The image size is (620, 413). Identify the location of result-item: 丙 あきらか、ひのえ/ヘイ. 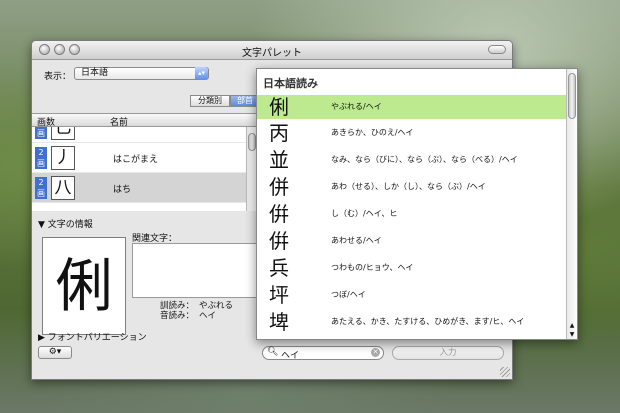
(412, 133).